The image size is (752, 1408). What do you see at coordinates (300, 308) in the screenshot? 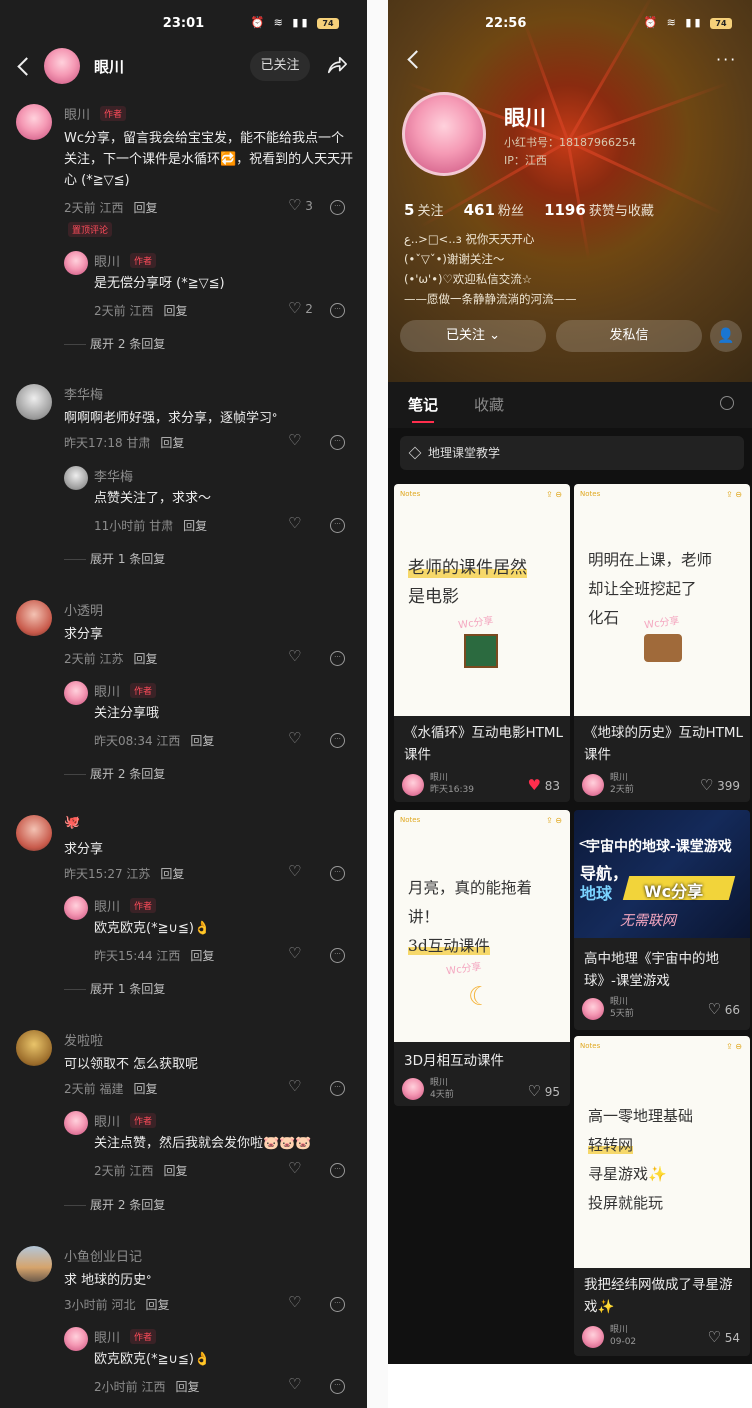
I see `like-button: ♡ 2` at bounding box center [300, 308].